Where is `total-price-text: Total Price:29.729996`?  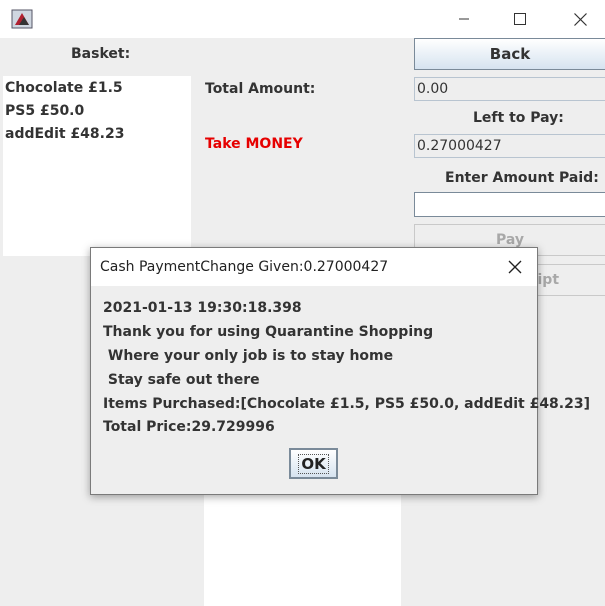 total-price-text: Total Price:29.729996 is located at coordinates (189, 427).